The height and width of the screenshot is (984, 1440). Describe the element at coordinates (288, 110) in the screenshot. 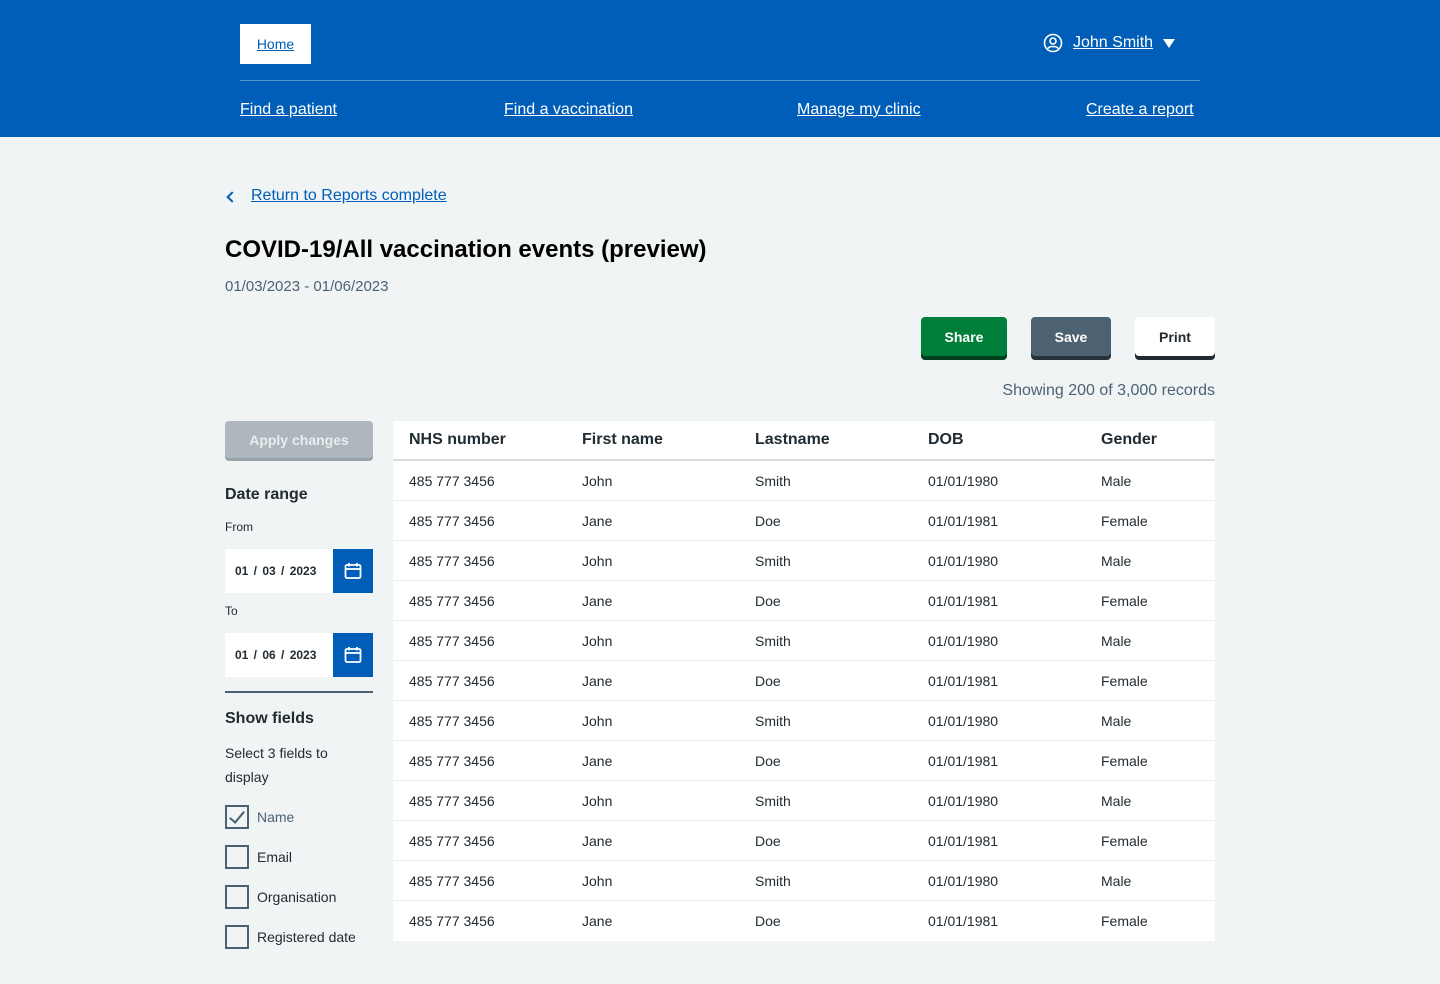

I see `nav-find-patient: Find a patient` at that location.